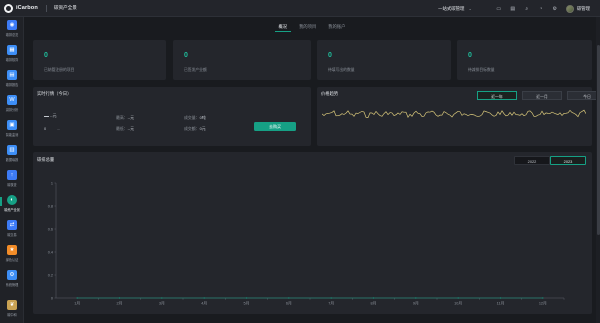  I want to click on chart-icon: W, so click(12, 100).